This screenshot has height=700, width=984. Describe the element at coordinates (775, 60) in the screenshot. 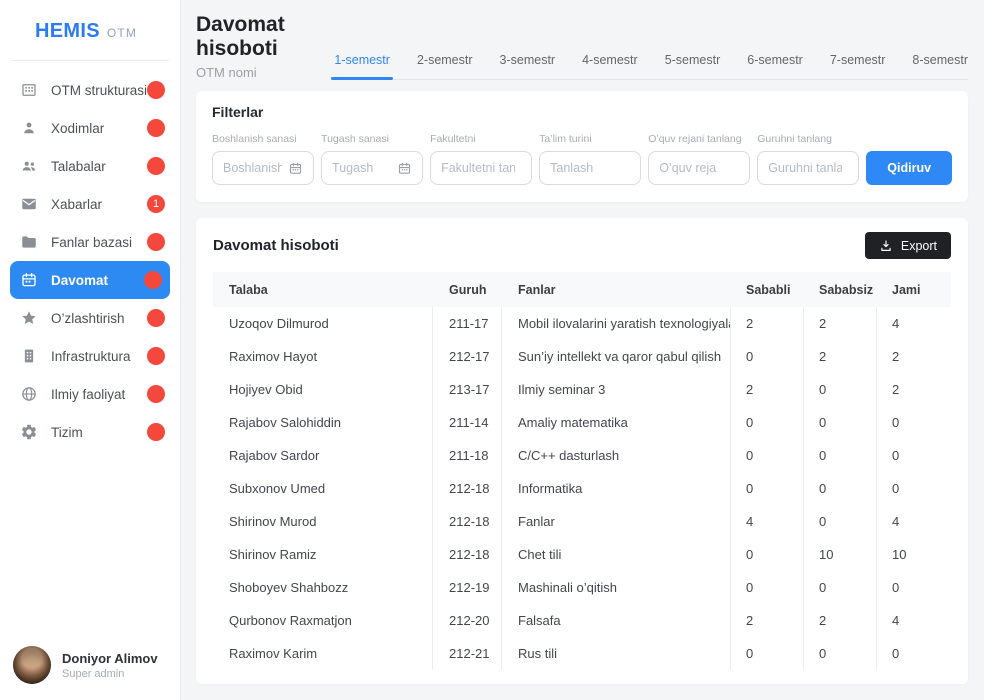

I see `tab-6-semestr: 6-semestr` at that location.